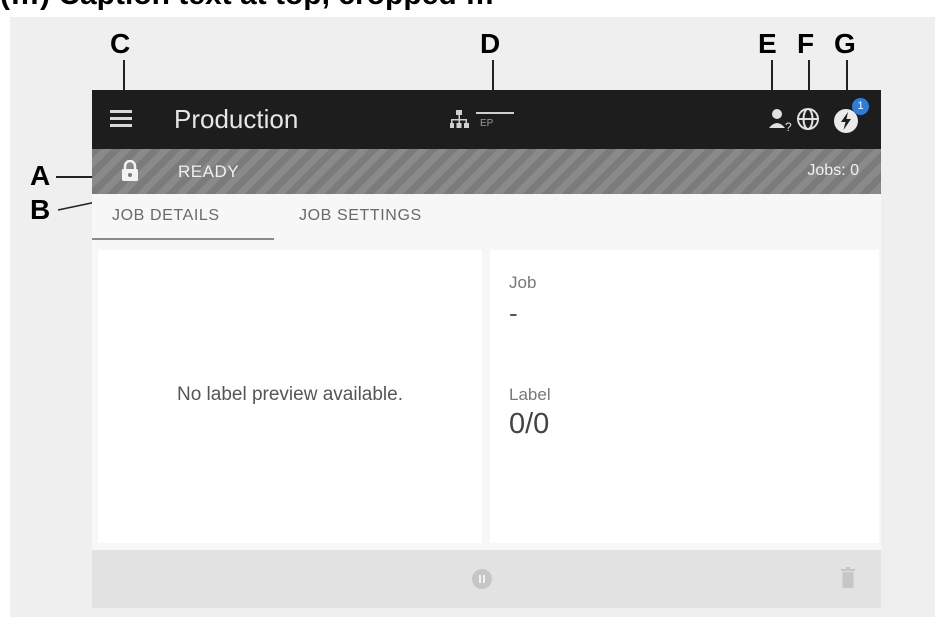  I want to click on trash-icon, so click(848, 577).